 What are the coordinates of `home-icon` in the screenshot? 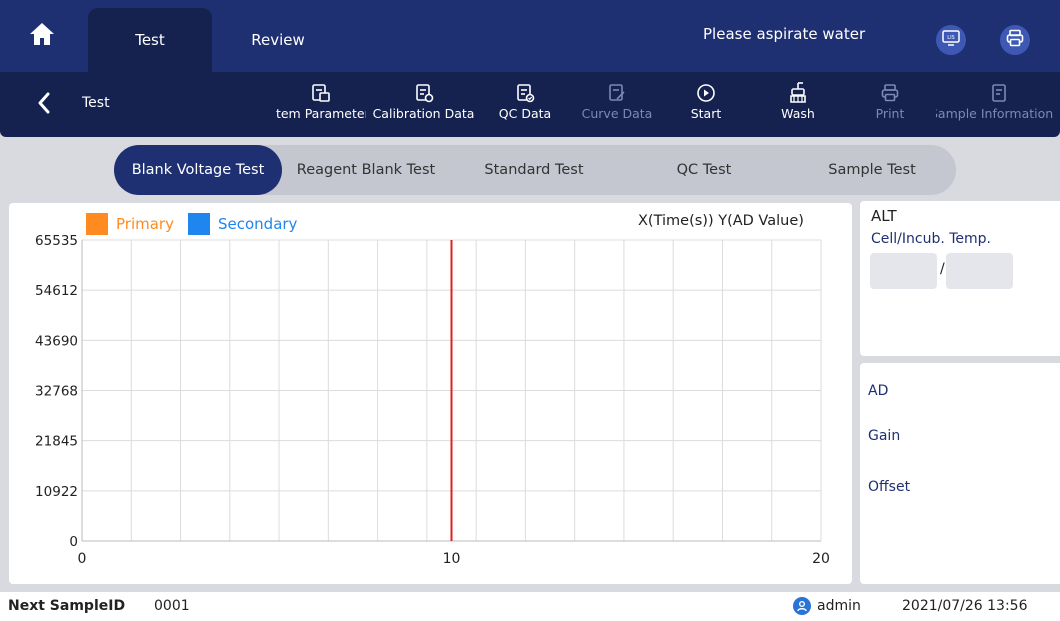 It's located at (42, 36).